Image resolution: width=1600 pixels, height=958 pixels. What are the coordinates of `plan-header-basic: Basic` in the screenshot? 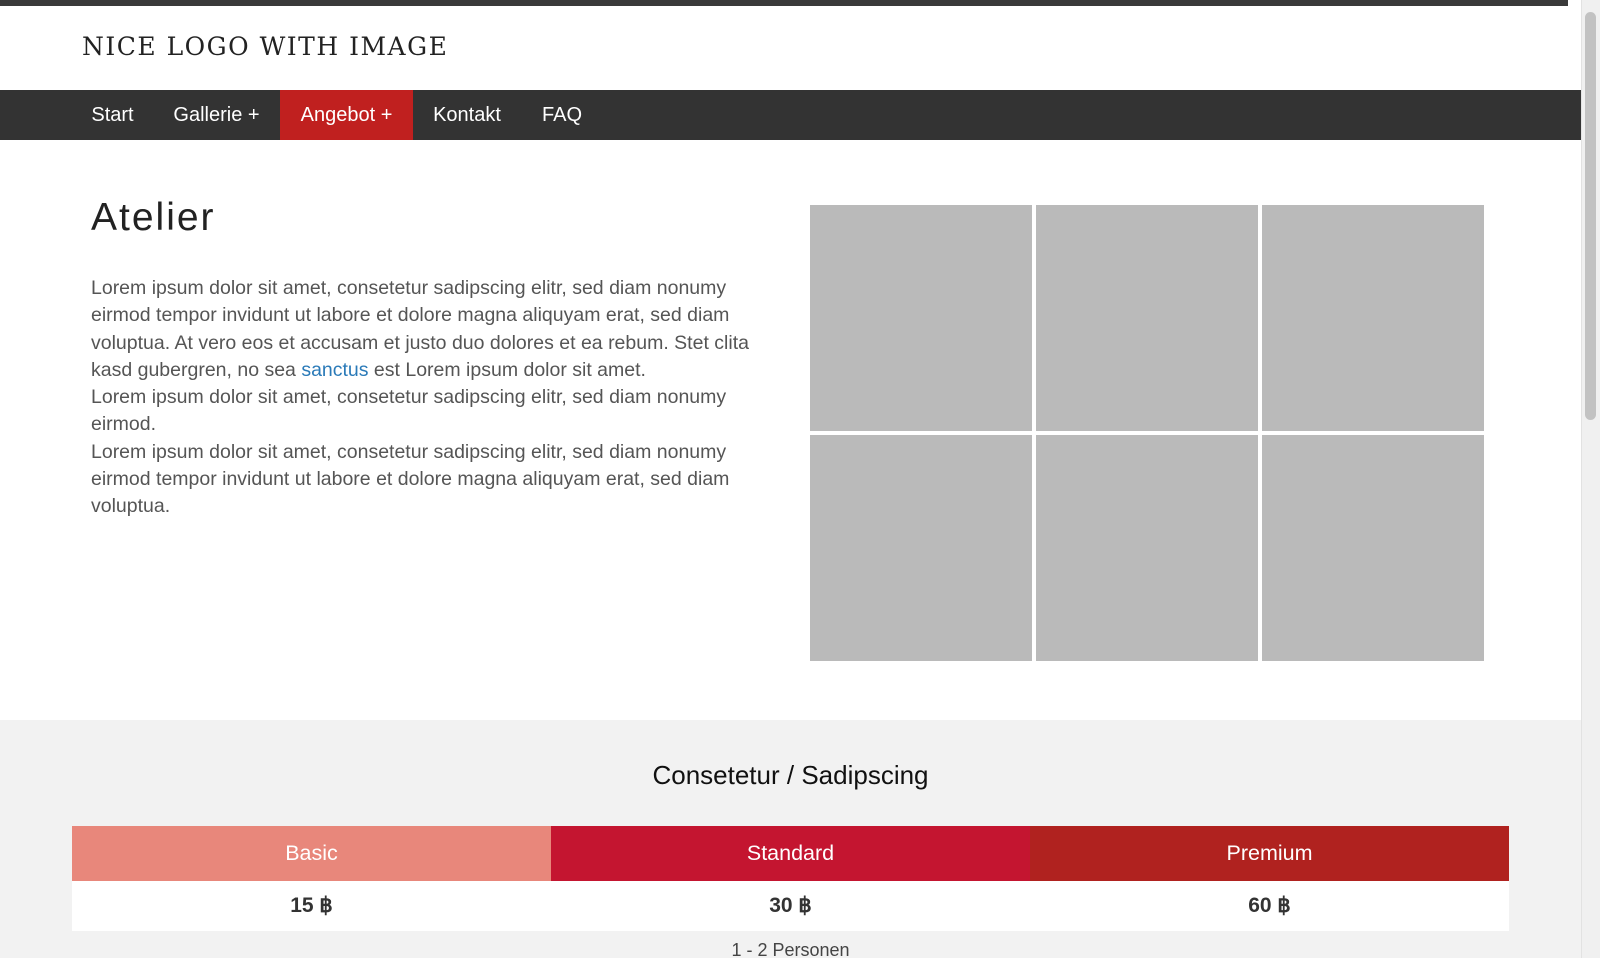 It's located at (311, 853).